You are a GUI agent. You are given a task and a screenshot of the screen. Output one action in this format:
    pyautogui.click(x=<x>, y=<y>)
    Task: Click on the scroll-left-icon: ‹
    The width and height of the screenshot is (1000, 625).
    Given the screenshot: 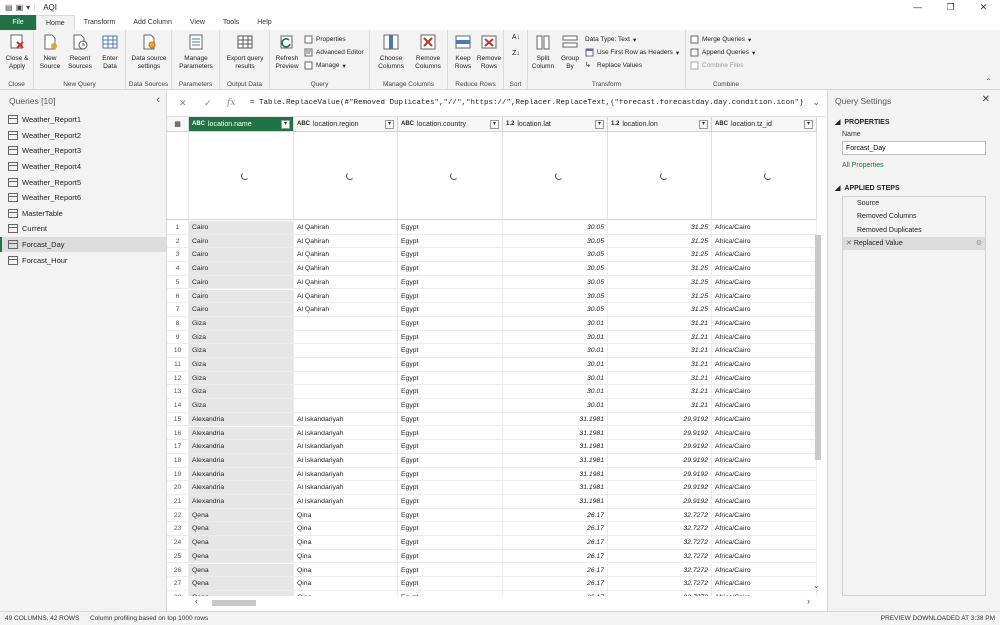 What is the action you would take?
    pyautogui.click(x=196, y=601)
    